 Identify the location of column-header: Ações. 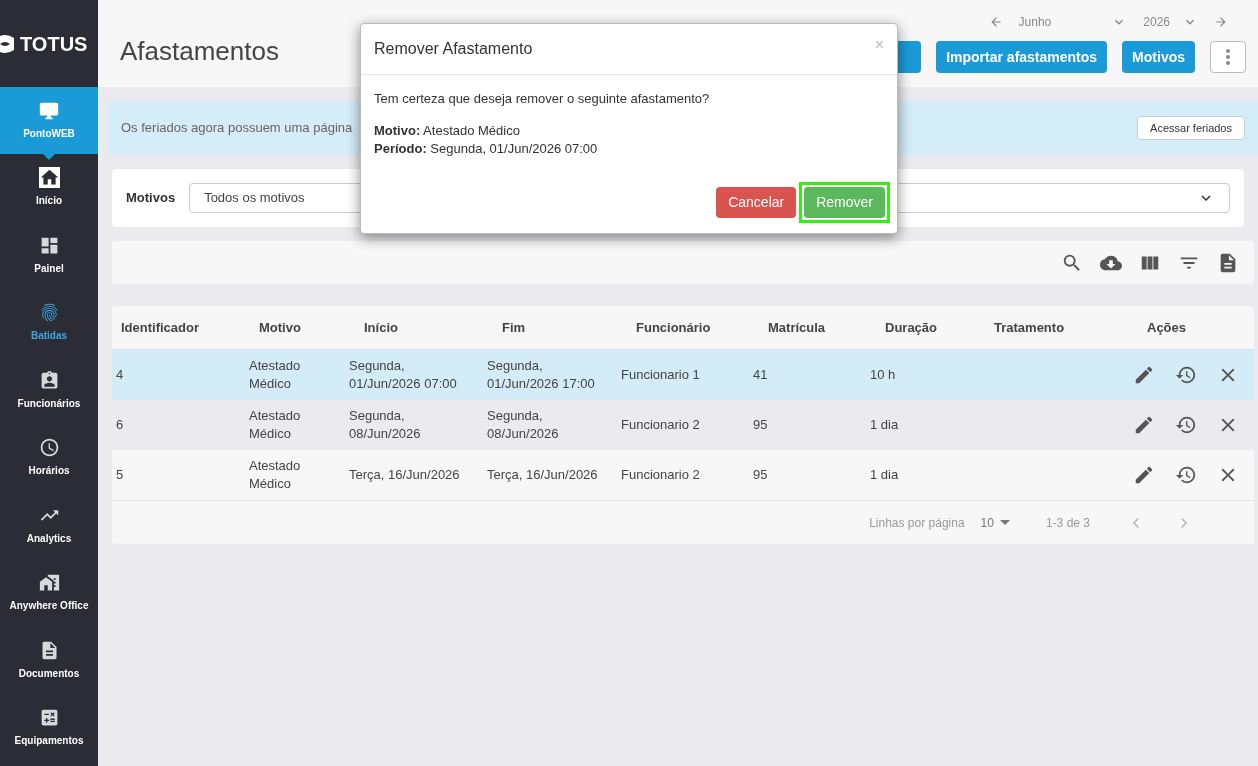
(1167, 327).